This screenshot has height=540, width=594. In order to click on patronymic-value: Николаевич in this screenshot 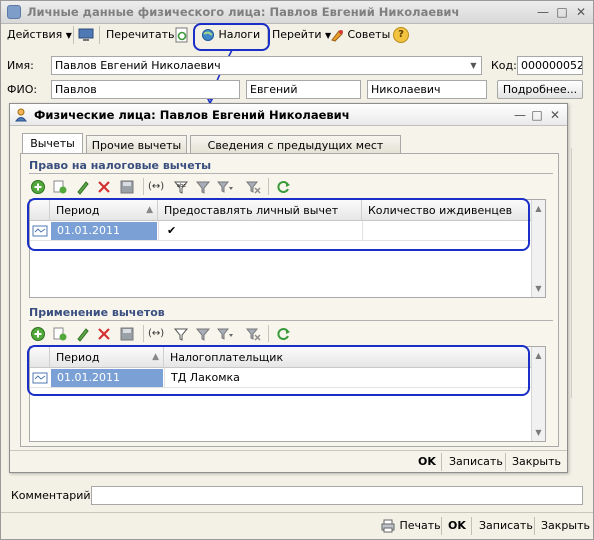, I will do `click(406, 89)`.